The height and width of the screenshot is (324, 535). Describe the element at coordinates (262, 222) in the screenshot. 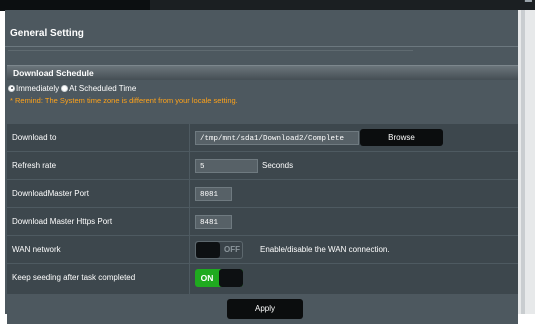

I see `row-https-port: Download Master Https Port 8481` at that location.